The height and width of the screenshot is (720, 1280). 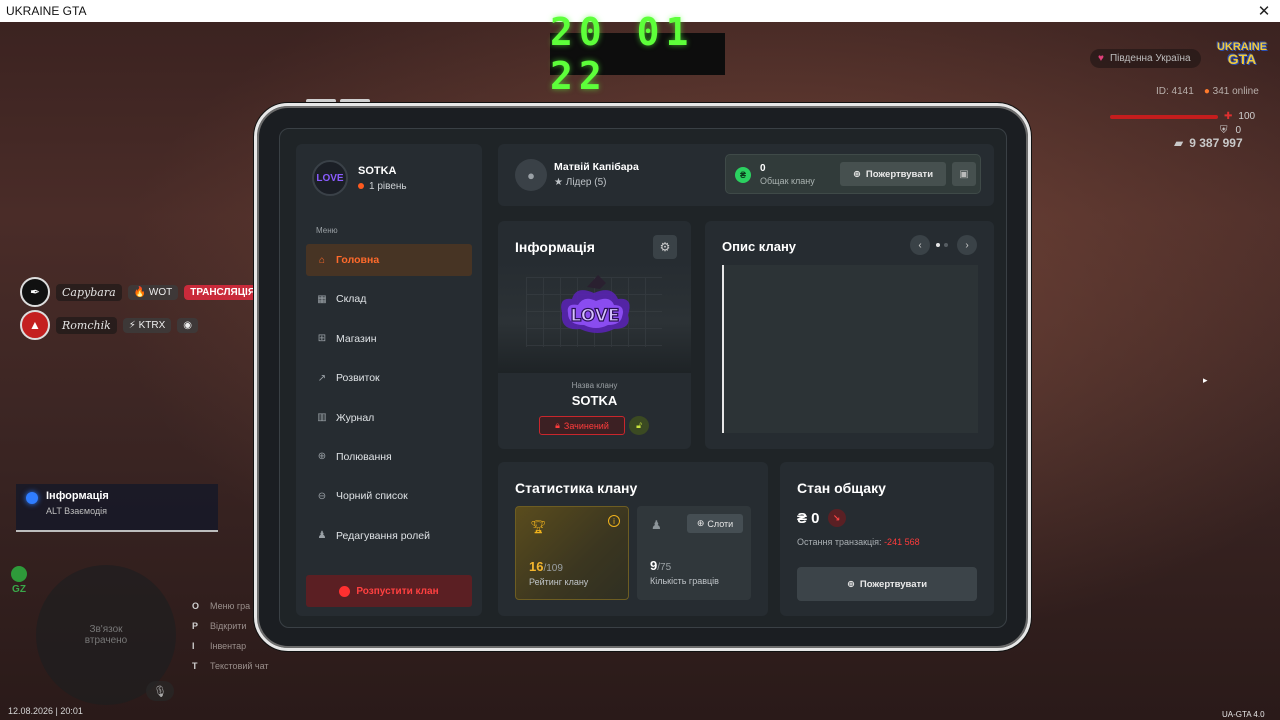 I want to click on hotkey-key: O, so click(x=196, y=606).